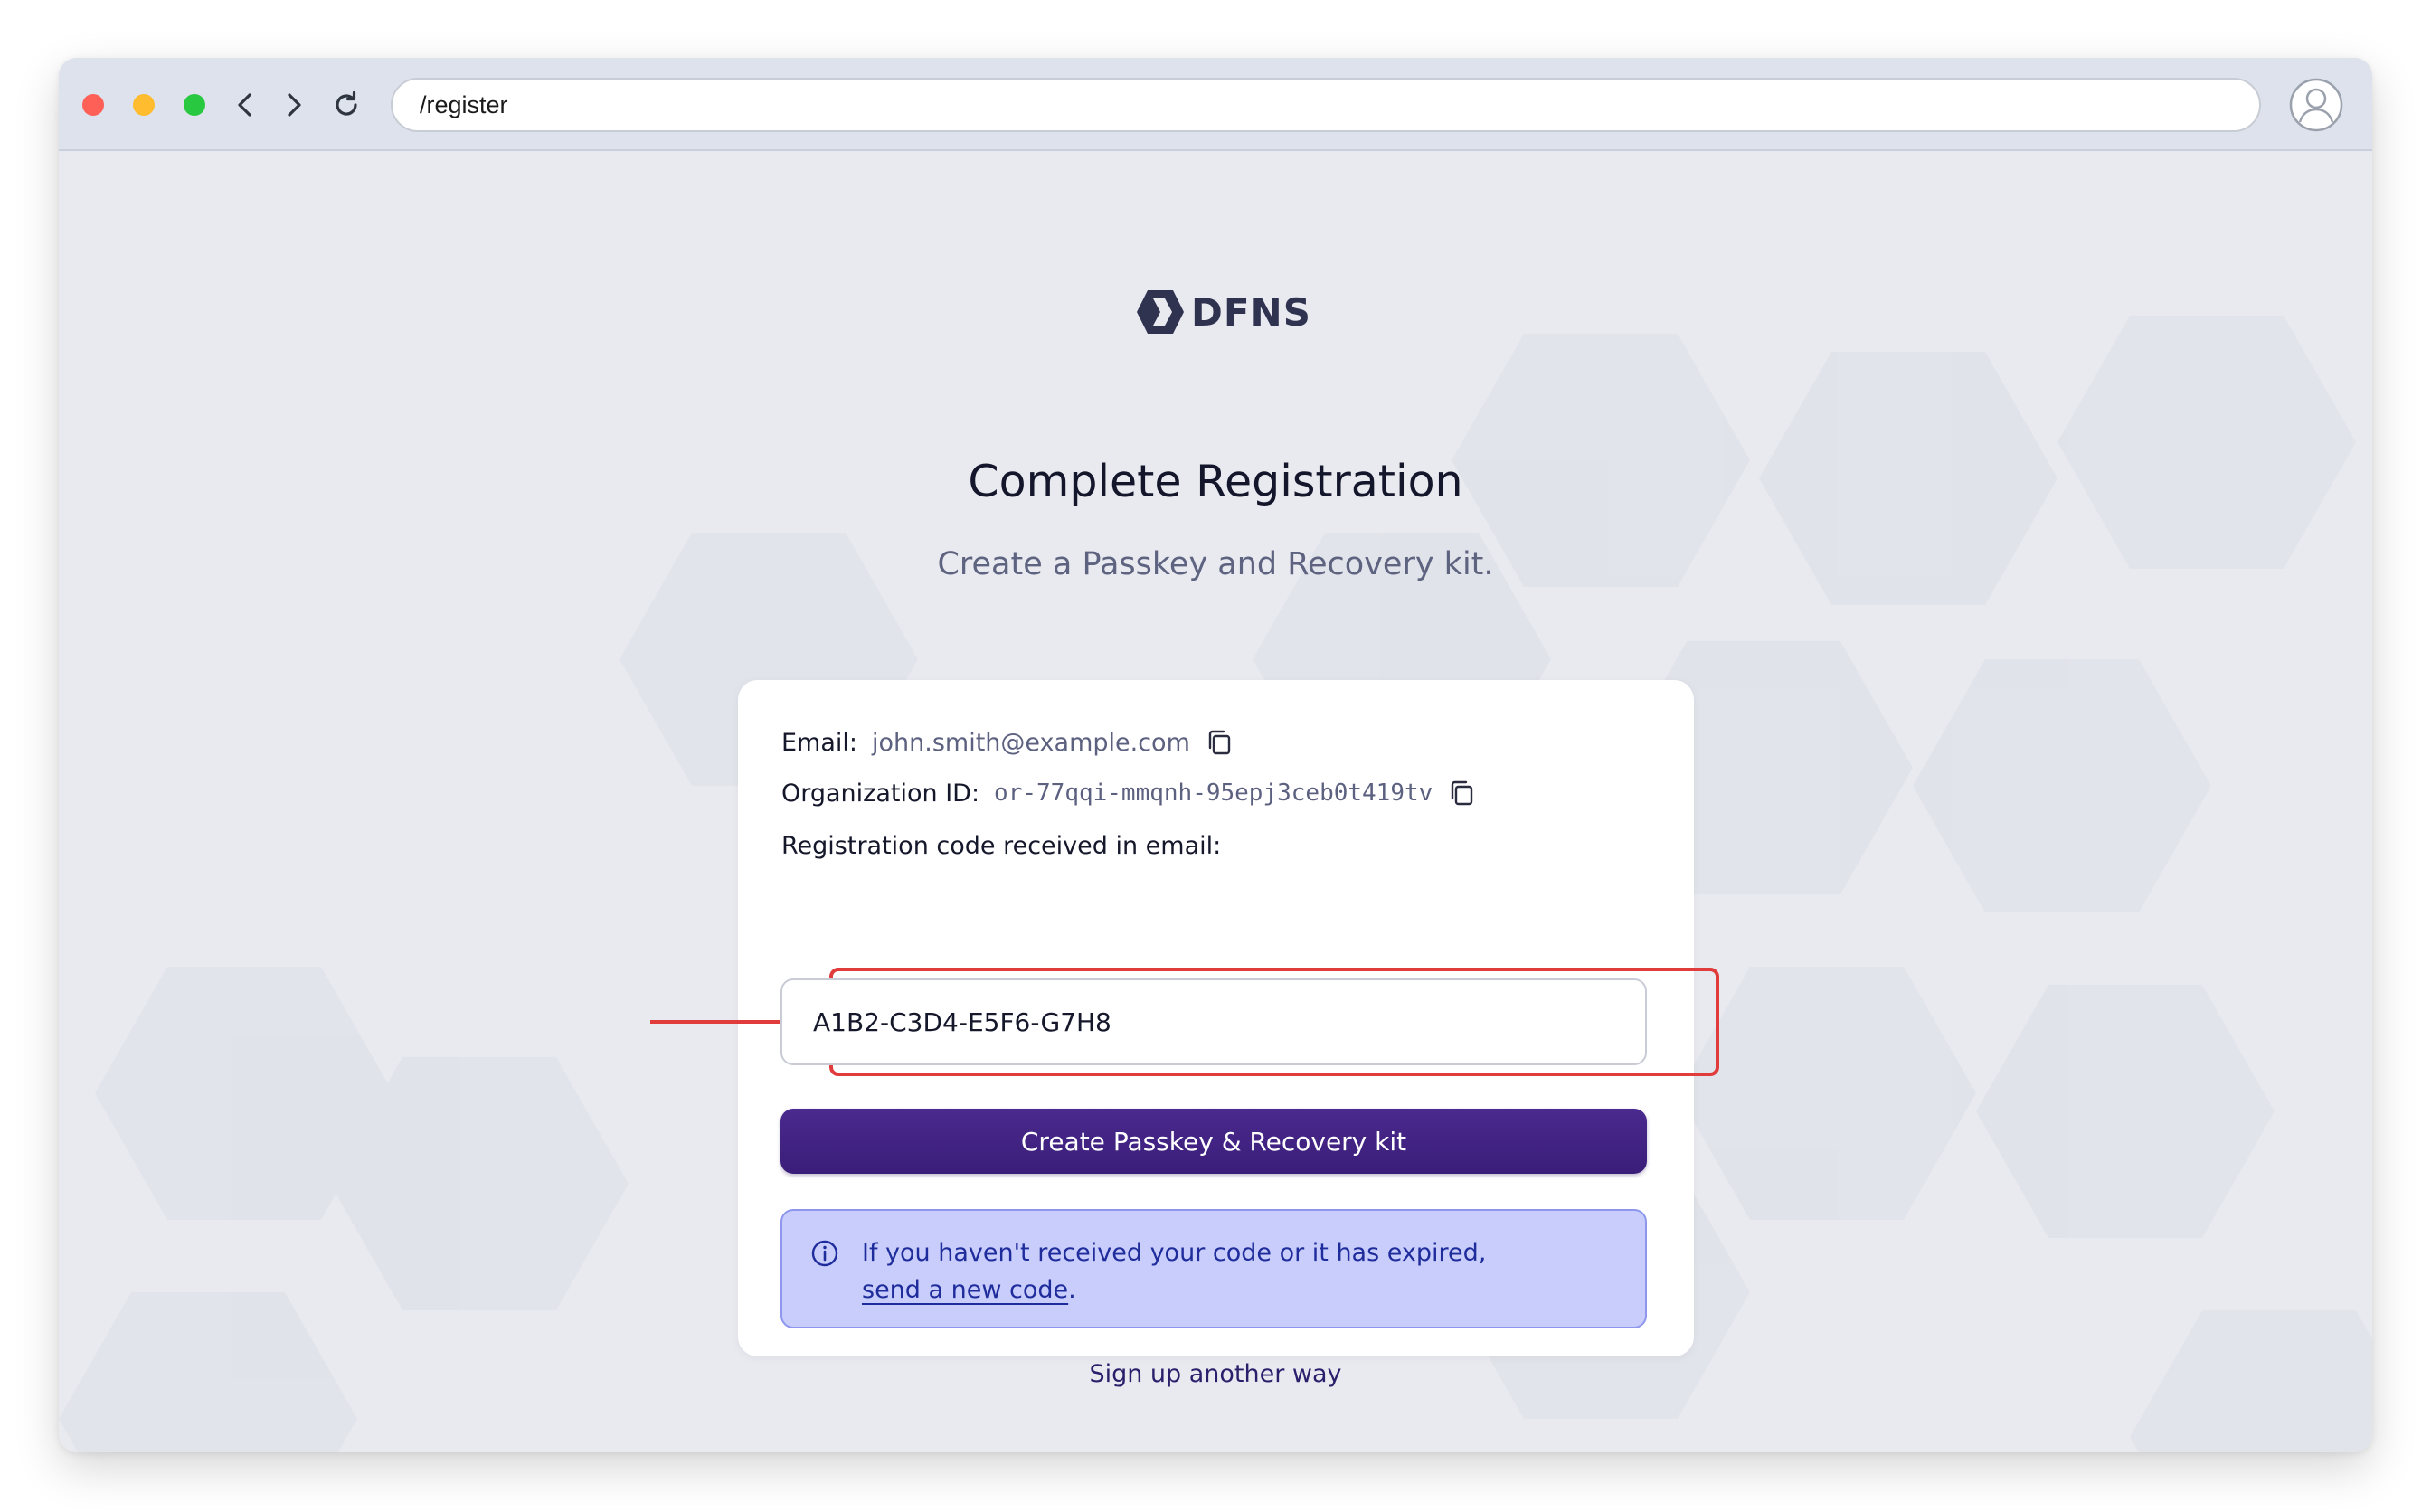  I want to click on chevron-right-icon, so click(294, 105).